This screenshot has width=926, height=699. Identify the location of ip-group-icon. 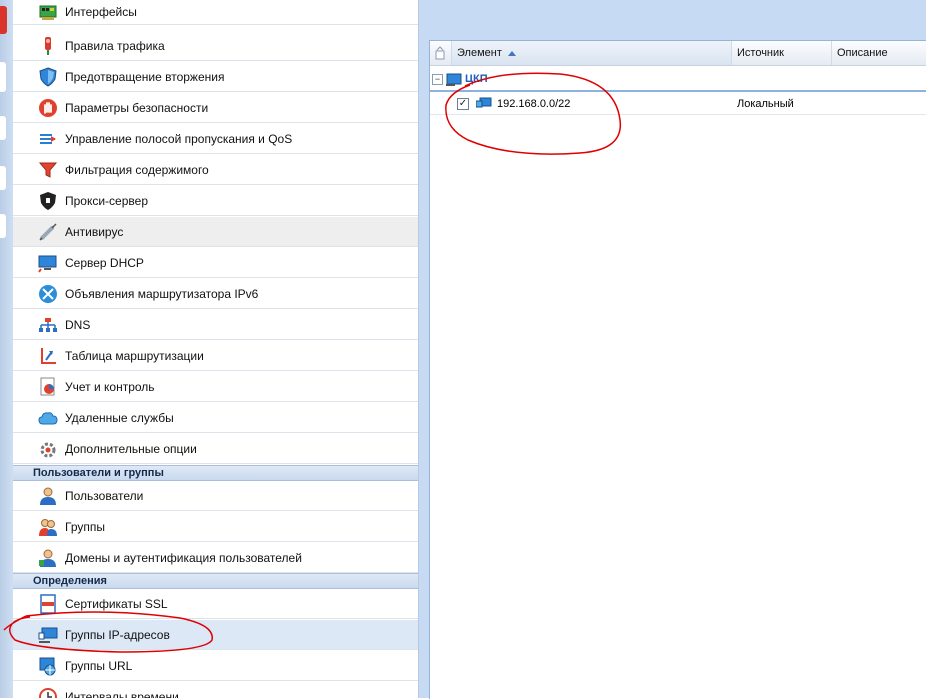
(48, 635).